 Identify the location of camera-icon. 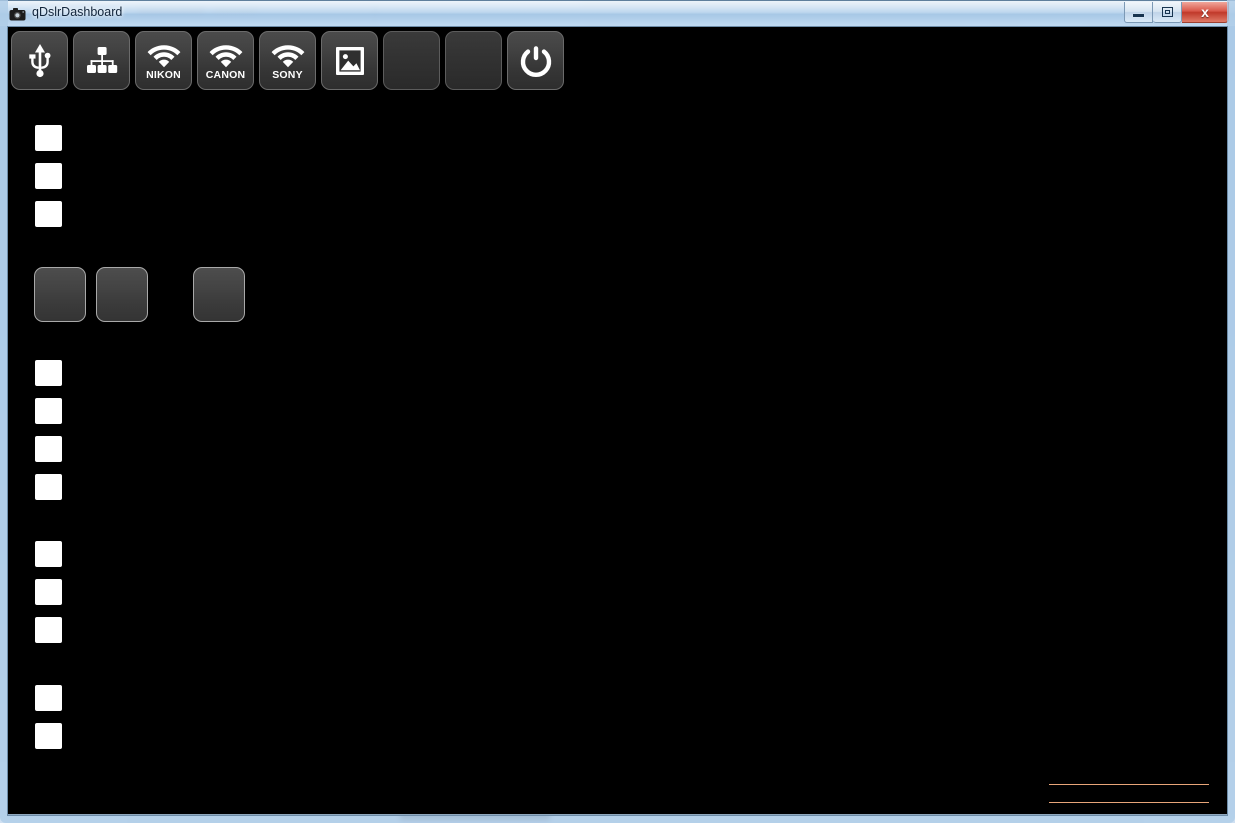
(17, 14).